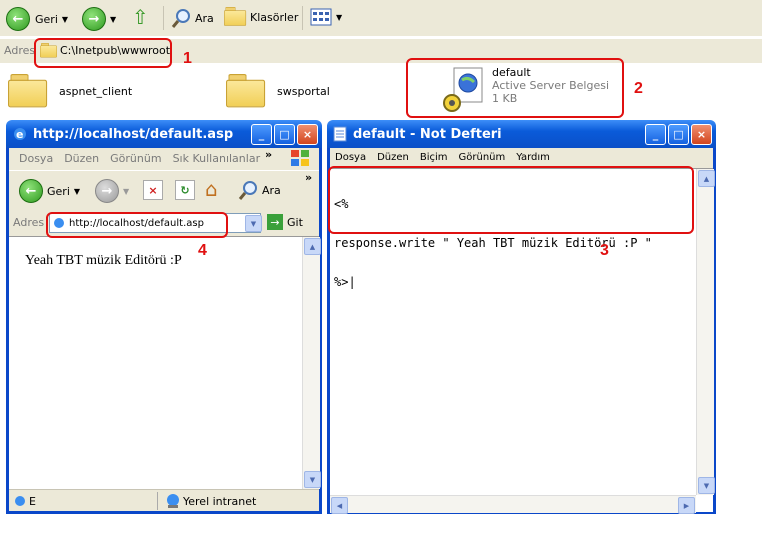  Describe the element at coordinates (103, 260) in the screenshot. I see `page-text: Yeah TBT müzik Editörü :P` at that location.